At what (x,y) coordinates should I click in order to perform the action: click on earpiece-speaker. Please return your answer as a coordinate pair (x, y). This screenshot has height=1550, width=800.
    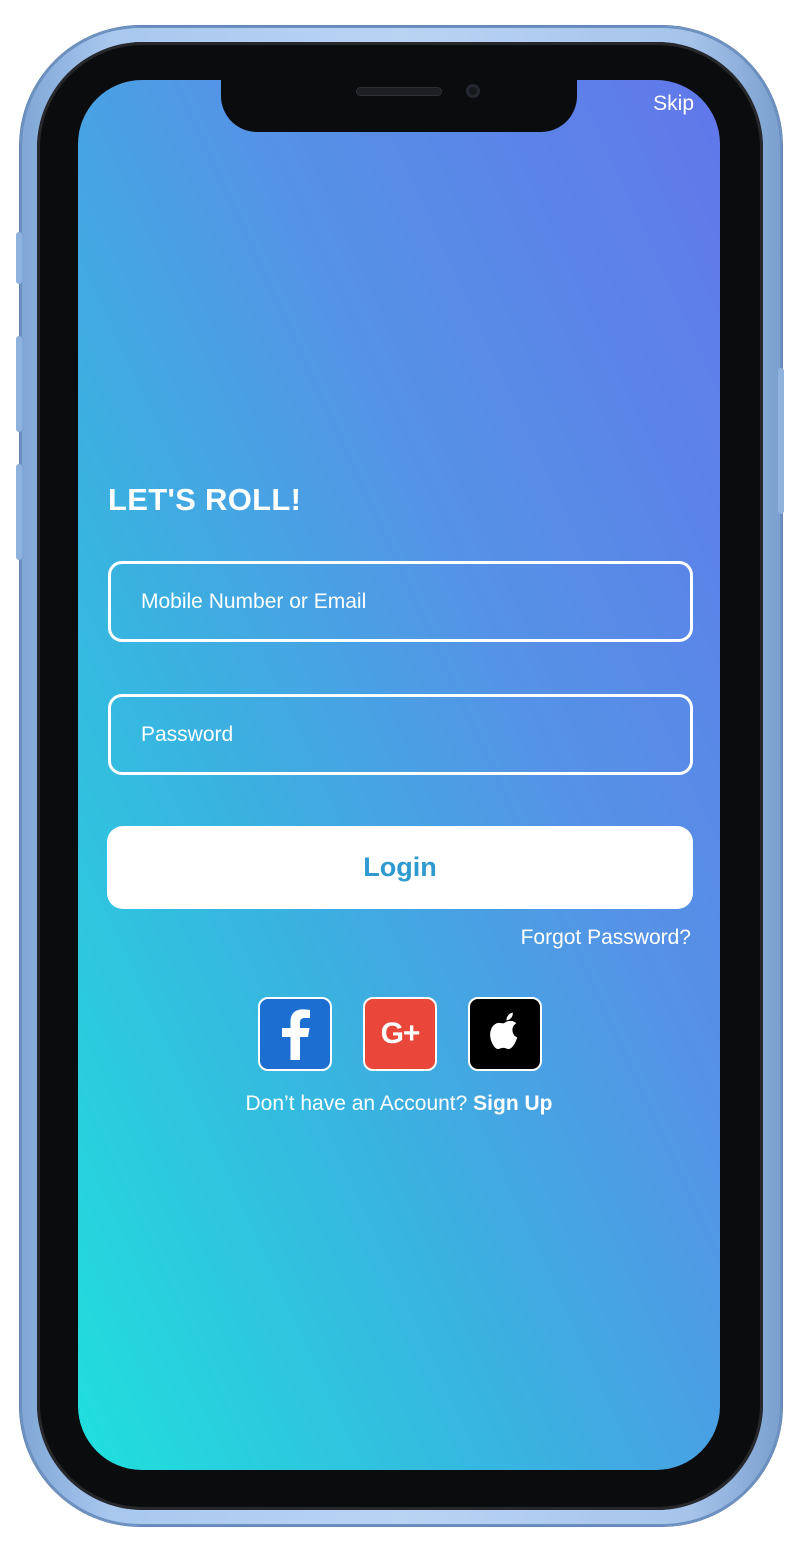
    Looking at the image, I should click on (399, 91).